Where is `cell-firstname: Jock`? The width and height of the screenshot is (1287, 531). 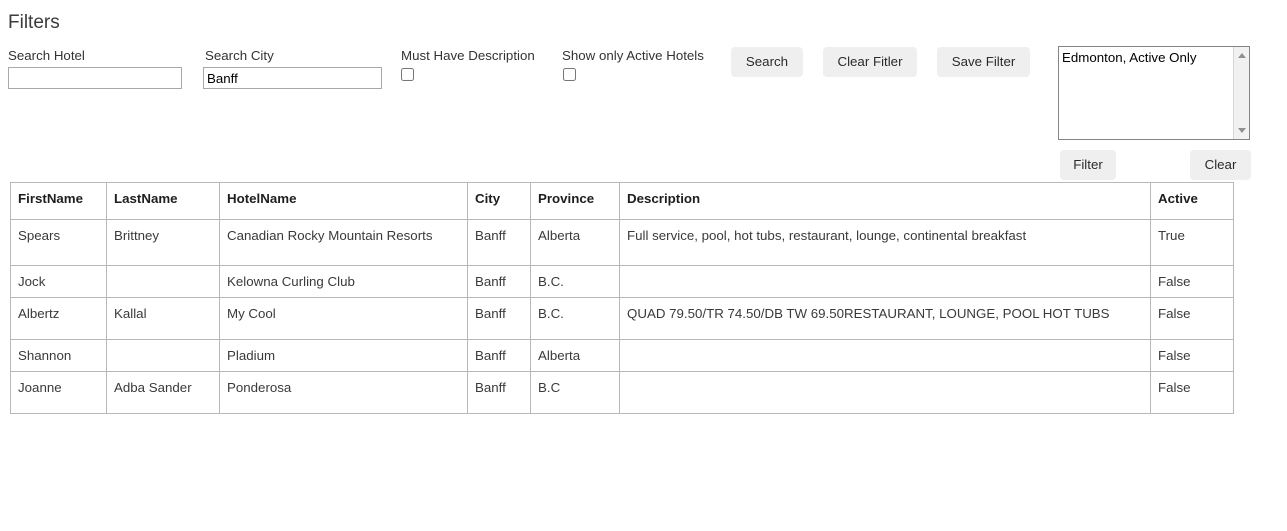
cell-firstname: Jock is located at coordinates (58, 281).